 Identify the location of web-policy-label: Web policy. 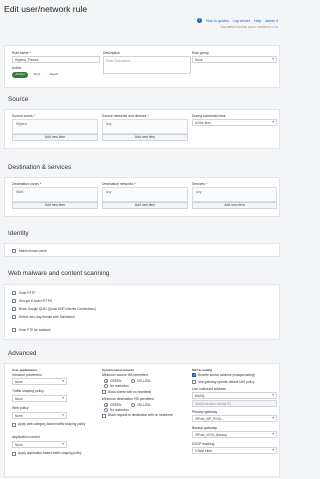
(20, 408).